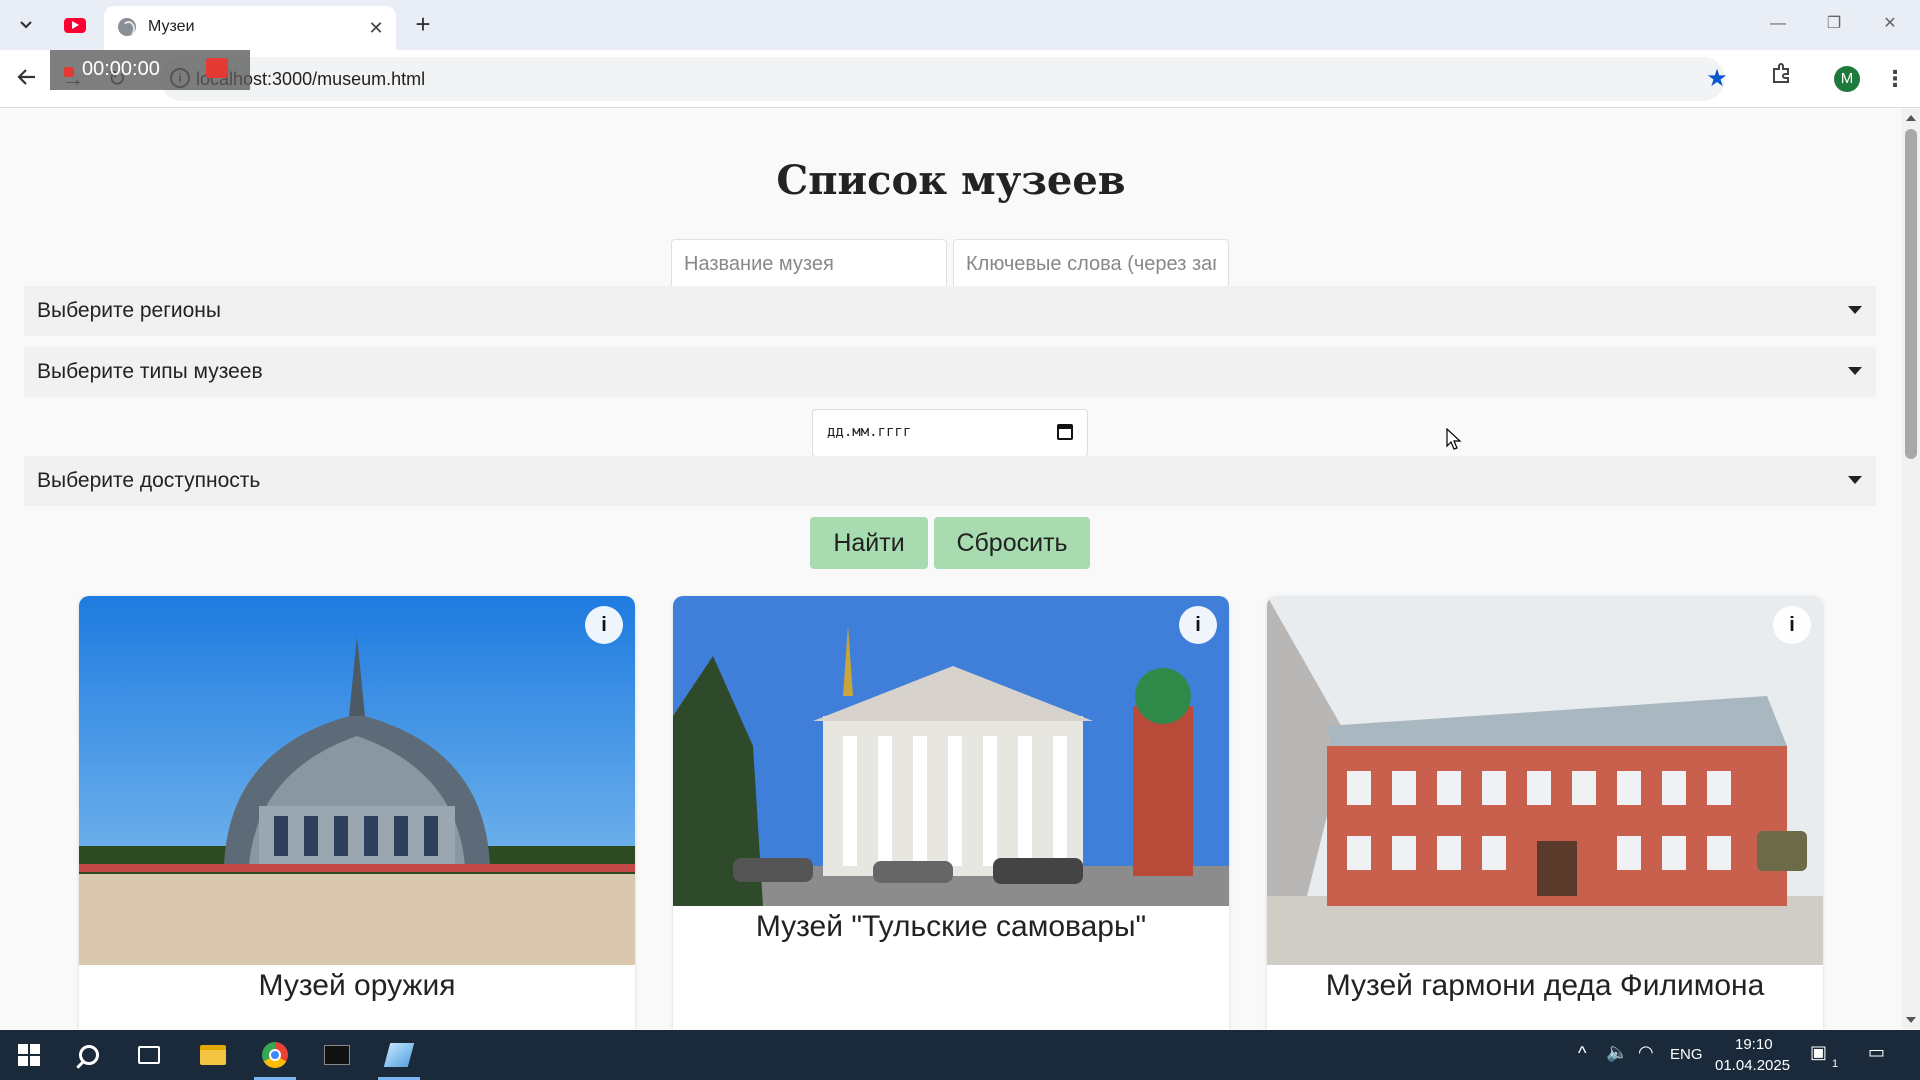  I want to click on scroll-thumb, so click(1911, 294).